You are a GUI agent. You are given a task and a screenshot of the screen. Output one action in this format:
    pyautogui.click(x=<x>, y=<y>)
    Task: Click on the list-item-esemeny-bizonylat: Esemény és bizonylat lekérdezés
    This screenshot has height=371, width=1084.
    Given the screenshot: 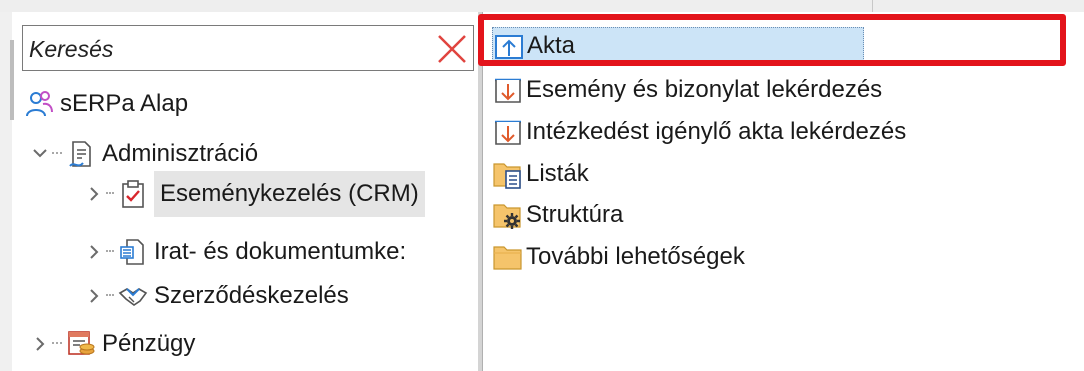 What is the action you would take?
    pyautogui.click(x=687, y=90)
    